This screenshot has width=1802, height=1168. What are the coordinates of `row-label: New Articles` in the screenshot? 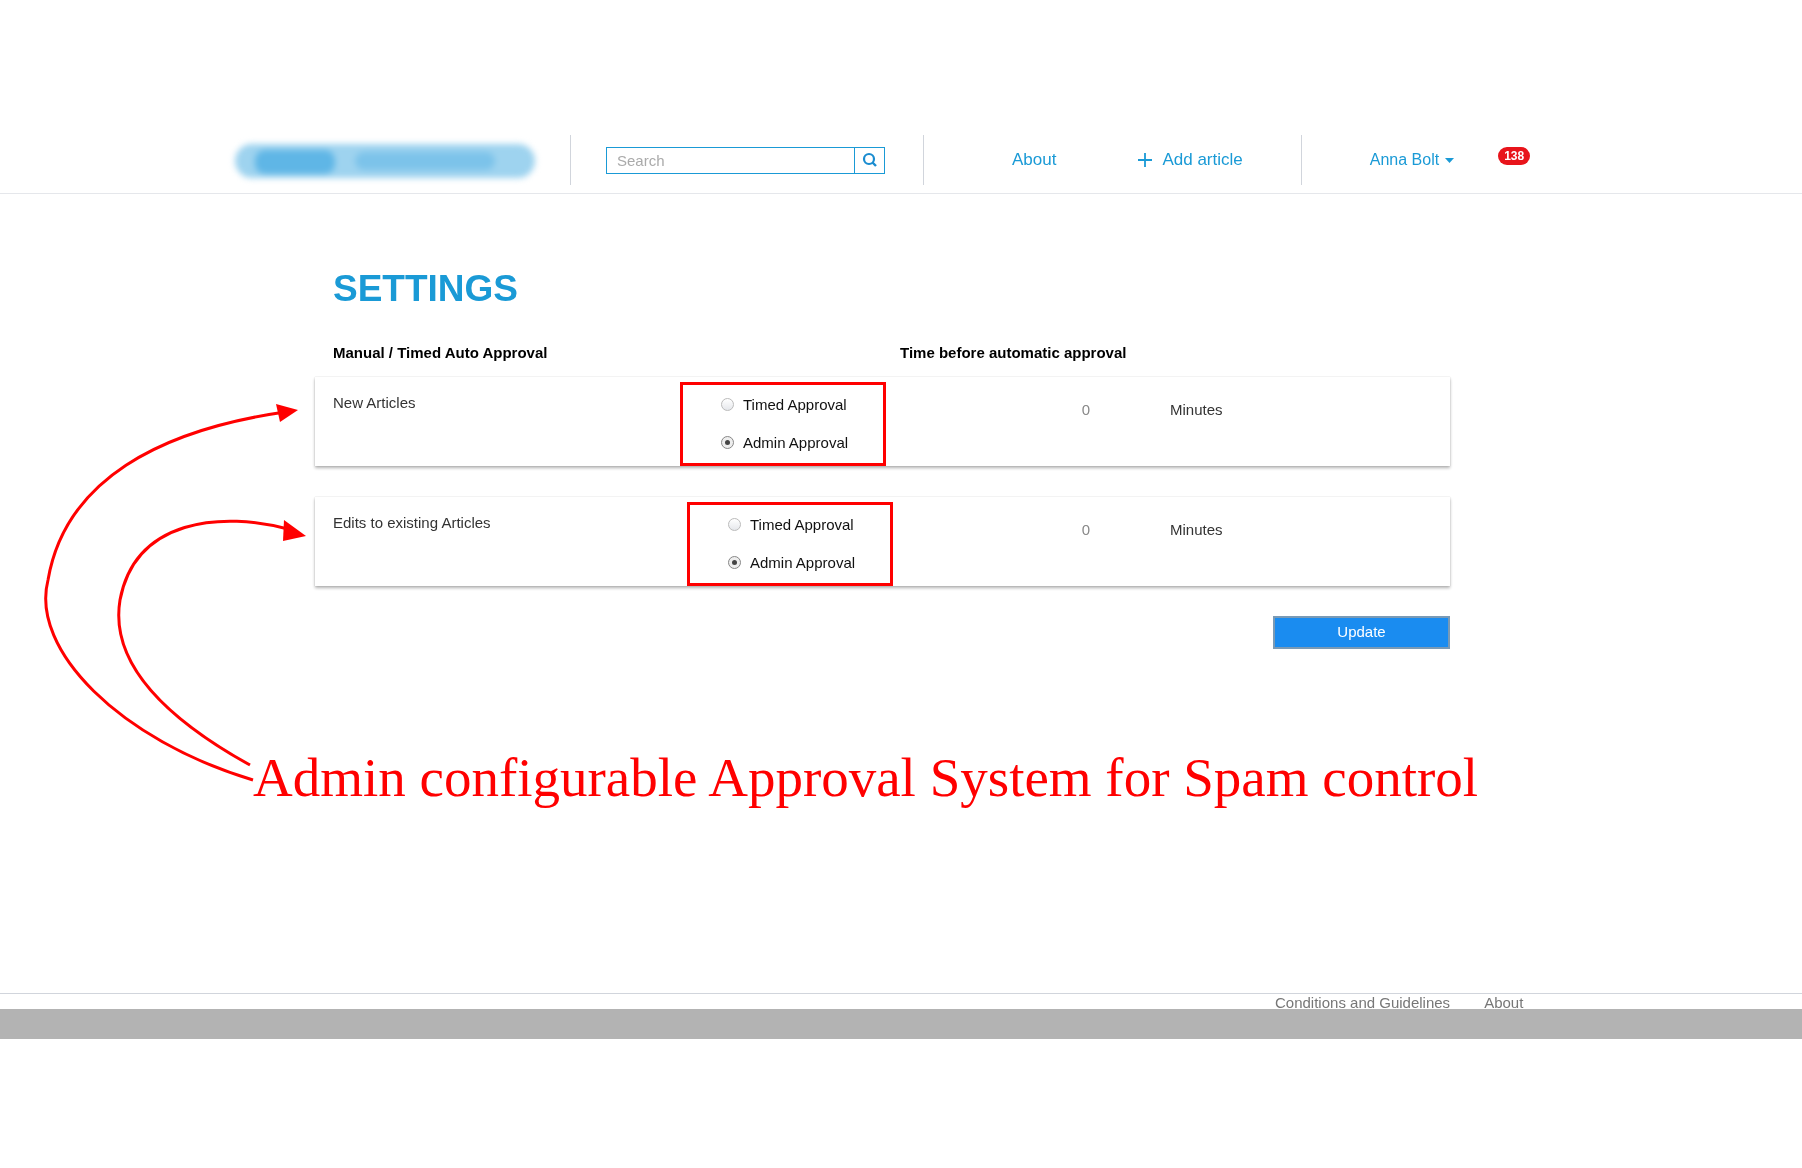 It's located at (374, 402).